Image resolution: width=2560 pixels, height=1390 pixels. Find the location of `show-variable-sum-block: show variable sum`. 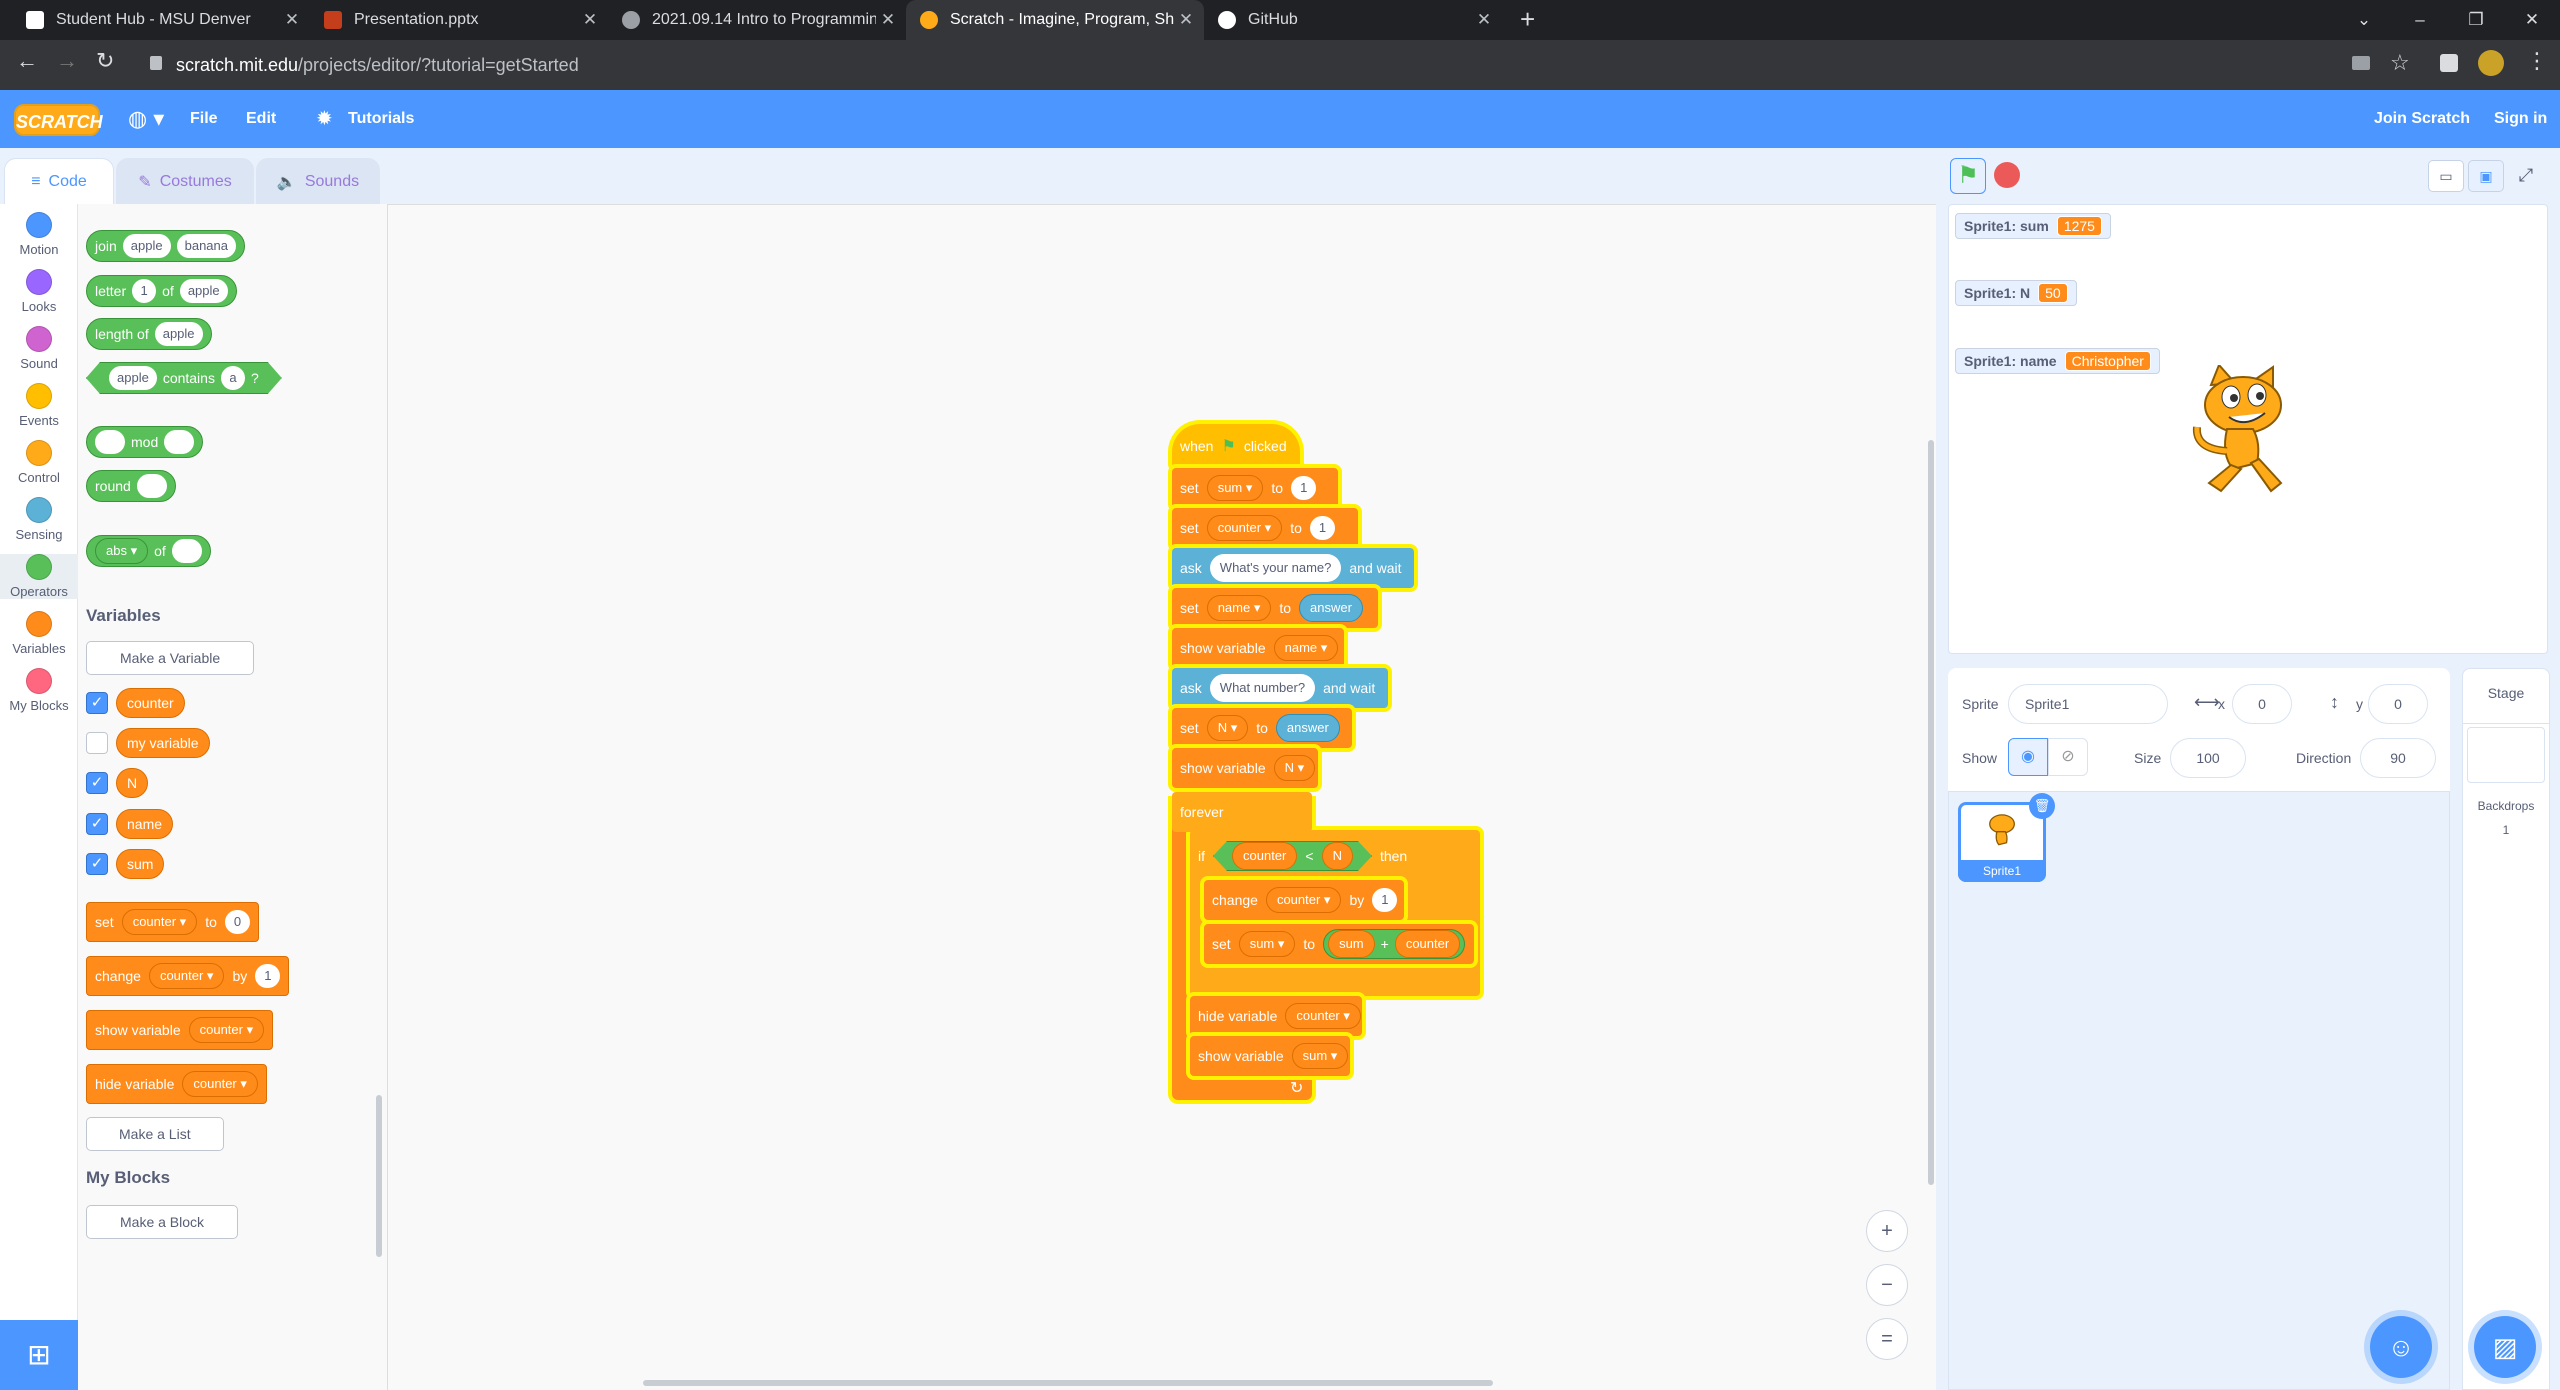

show-variable-sum-block: show variable sum is located at coordinates (1270, 1056).